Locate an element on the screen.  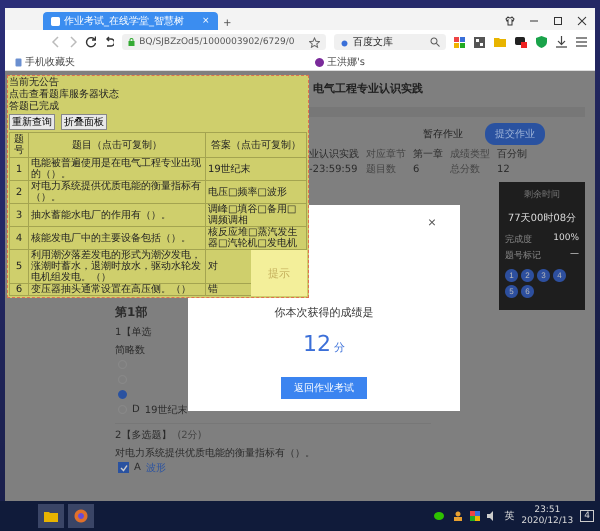
course-title: 电气工程专业认识实践 is located at coordinates (368, 89).